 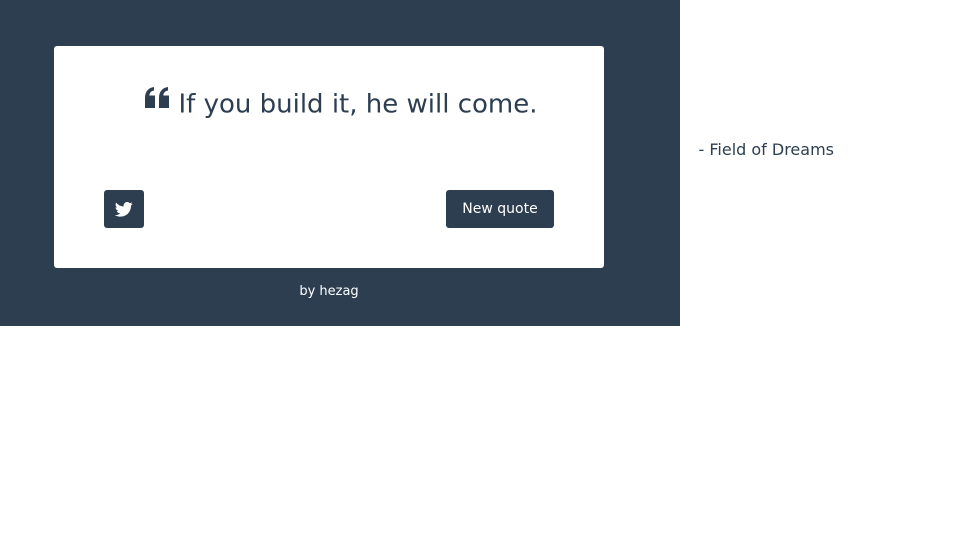 What do you see at coordinates (338, 291) in the screenshot?
I see `footer-author-link: hezag` at bounding box center [338, 291].